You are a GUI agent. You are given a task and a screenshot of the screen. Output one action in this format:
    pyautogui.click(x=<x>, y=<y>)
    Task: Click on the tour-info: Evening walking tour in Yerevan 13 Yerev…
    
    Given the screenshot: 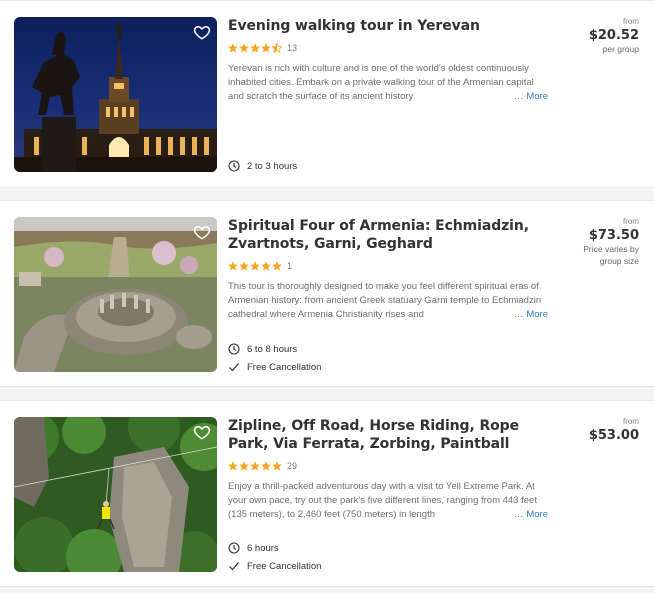 What is the action you would take?
    pyautogui.click(x=393, y=60)
    